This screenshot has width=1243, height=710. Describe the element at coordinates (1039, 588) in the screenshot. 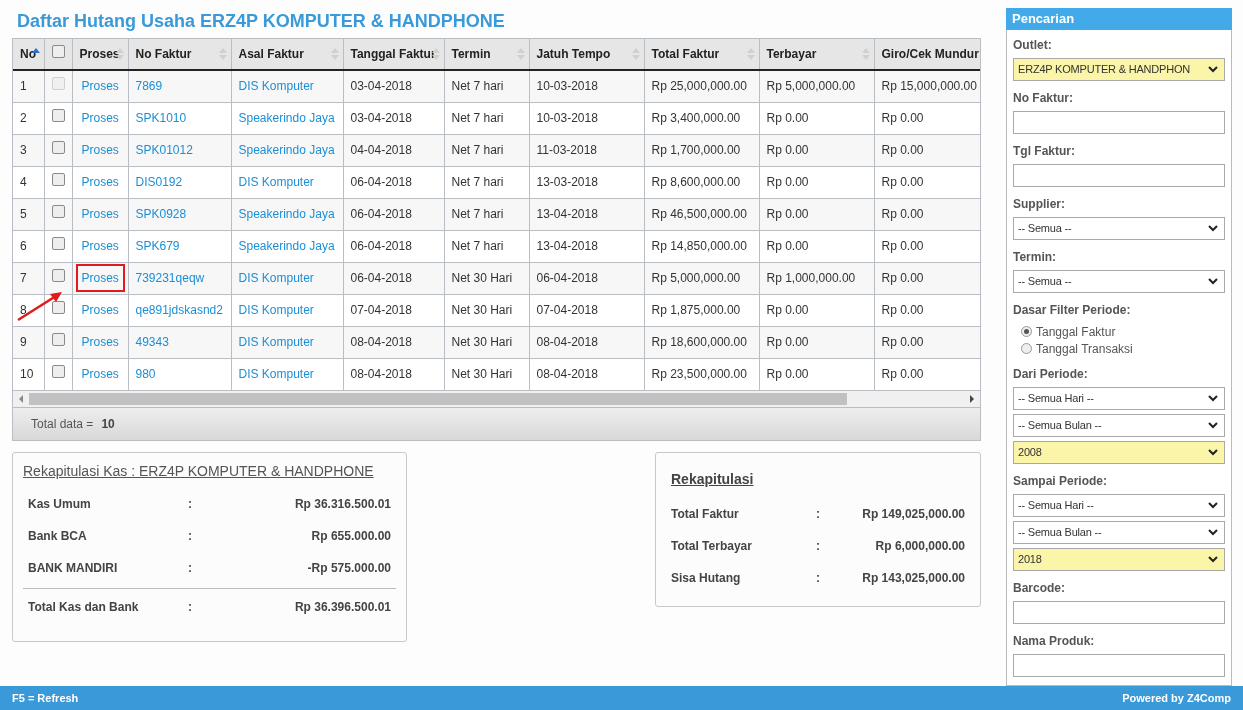

I see `field-label: Barcode:` at that location.